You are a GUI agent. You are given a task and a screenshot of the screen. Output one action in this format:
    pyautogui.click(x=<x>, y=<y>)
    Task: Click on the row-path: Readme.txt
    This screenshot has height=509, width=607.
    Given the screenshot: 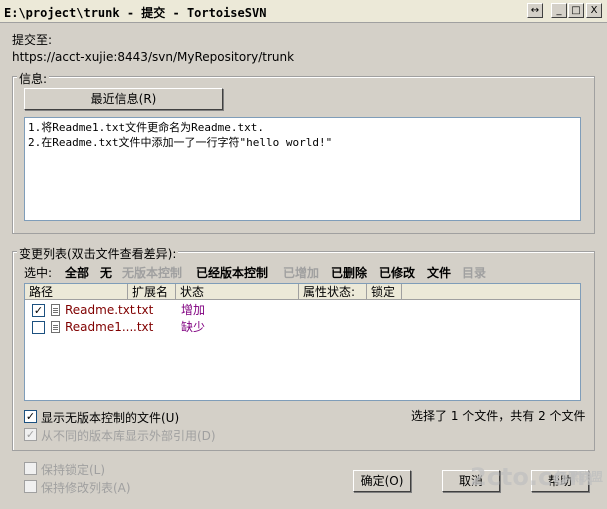 What is the action you would take?
    pyautogui.click(x=100, y=310)
    